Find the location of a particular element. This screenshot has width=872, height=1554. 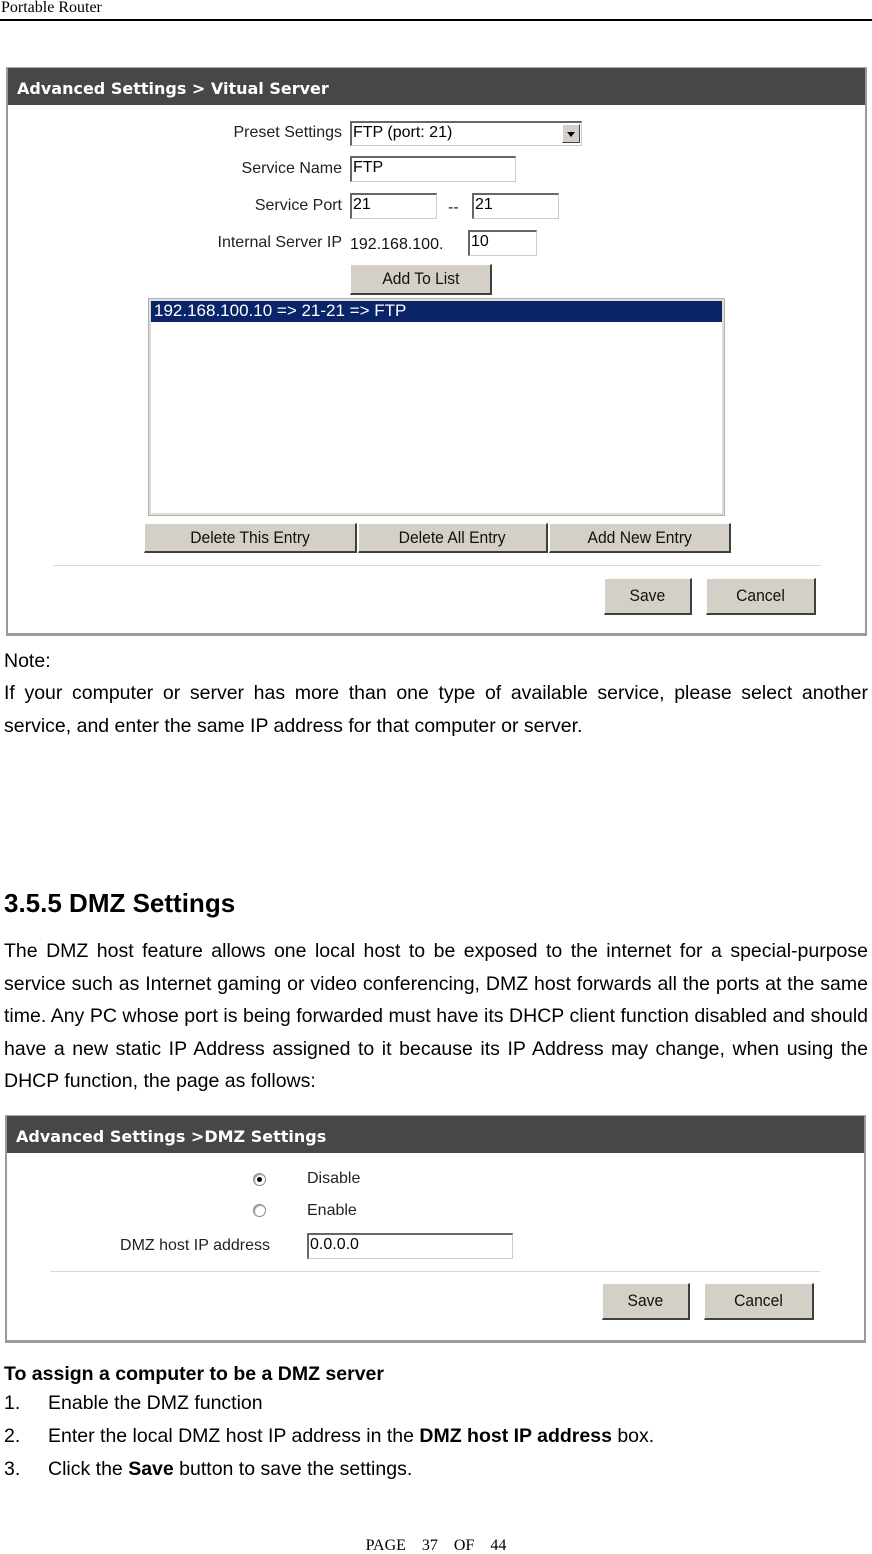

service-port-label: Service Port is located at coordinates (298, 205).